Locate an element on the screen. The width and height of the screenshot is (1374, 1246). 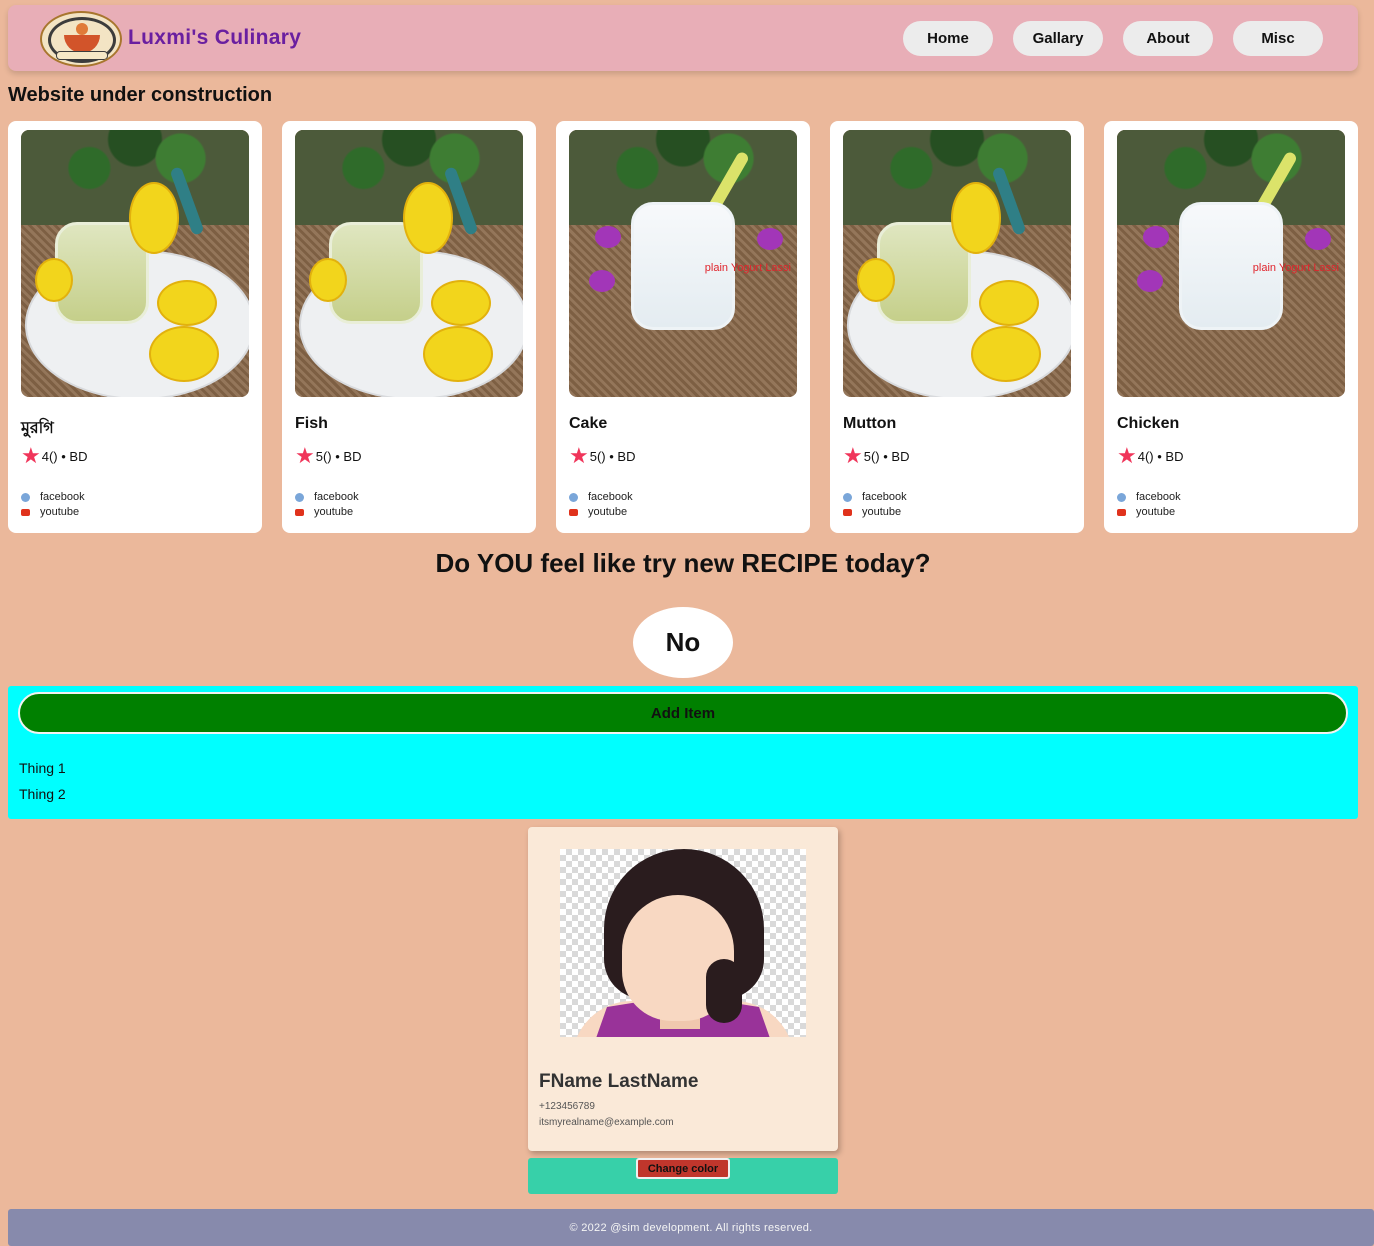
profile-email: itsmyrealname@example.com is located at coordinates (606, 1122).